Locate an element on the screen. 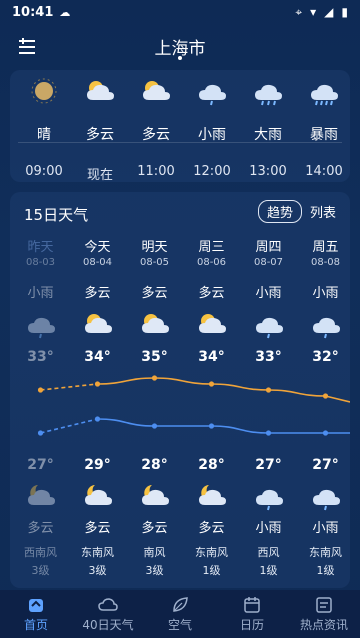 The image size is (360, 638). storm-rain-icon is located at coordinates (323, 94).